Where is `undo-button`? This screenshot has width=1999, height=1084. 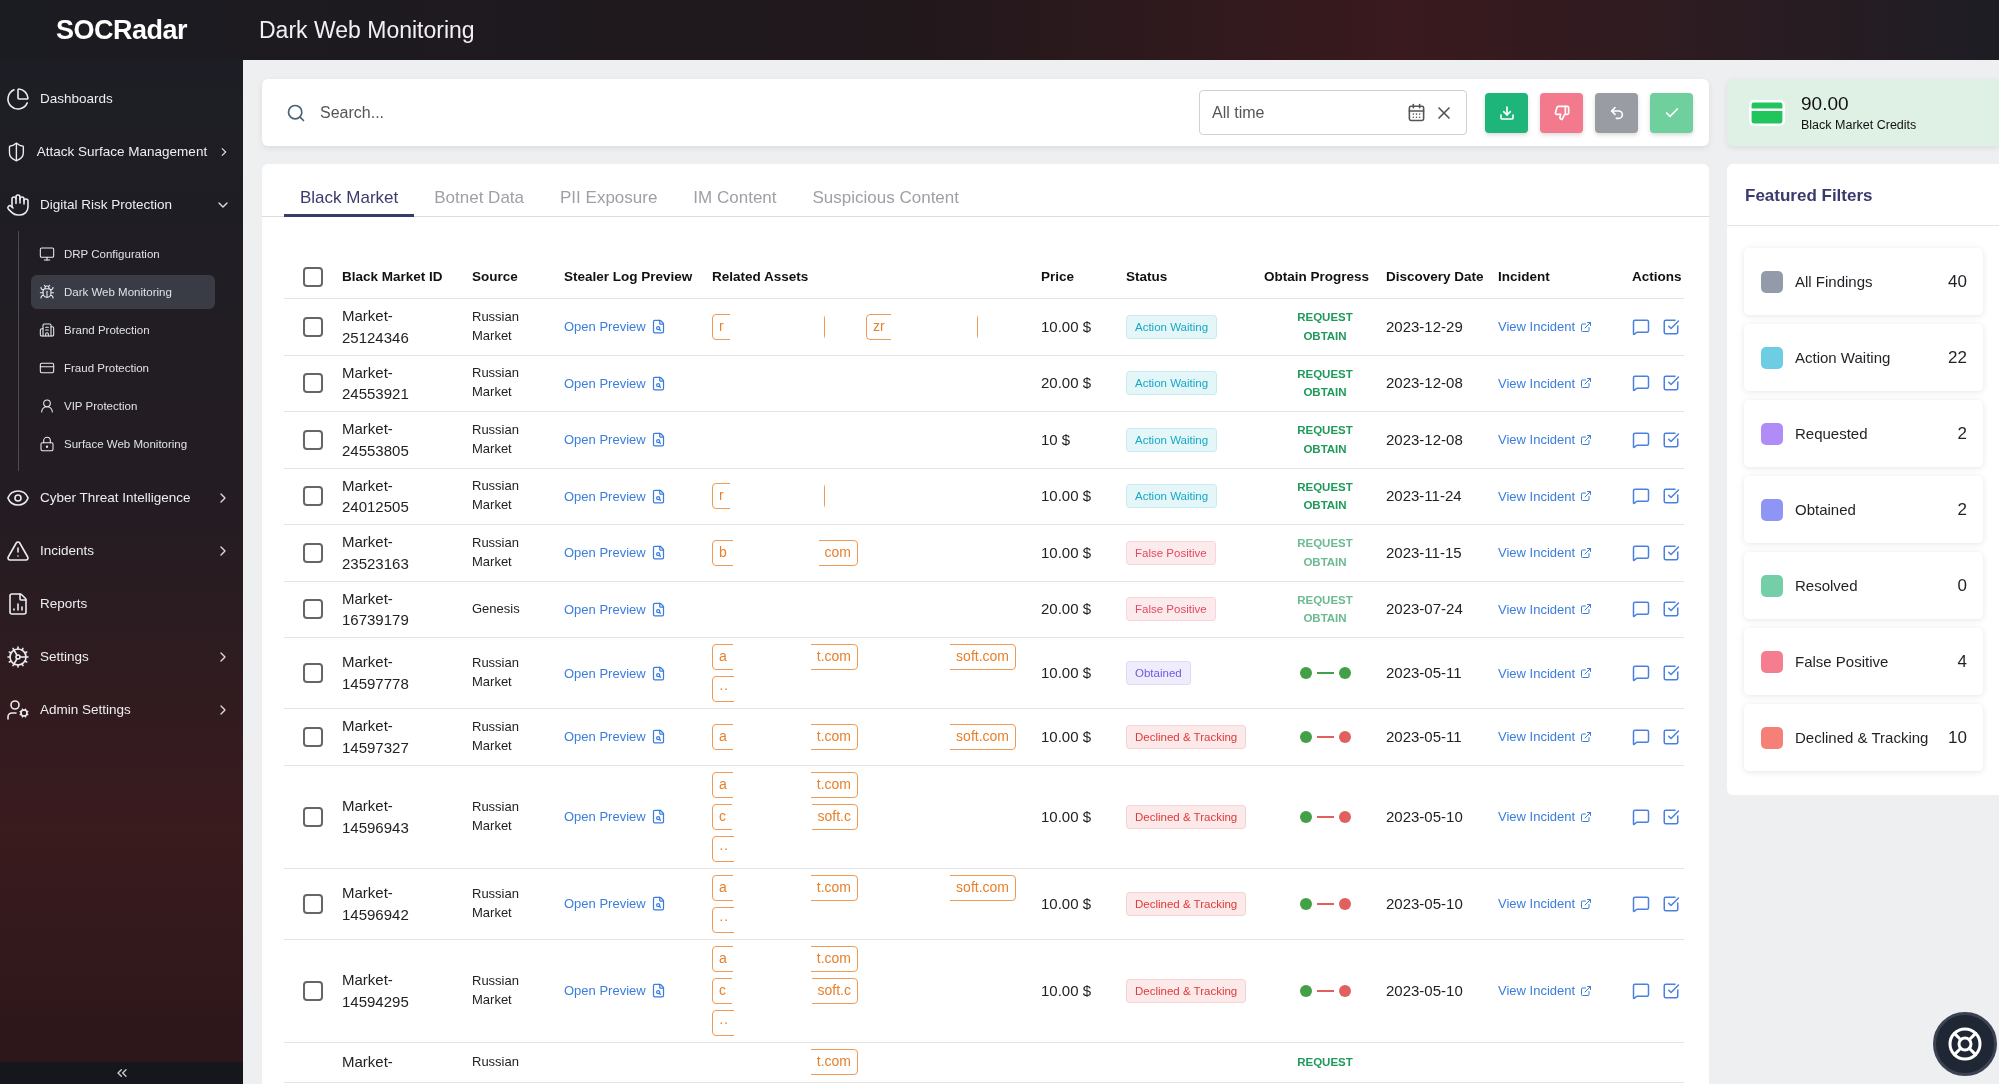 undo-button is located at coordinates (1616, 112).